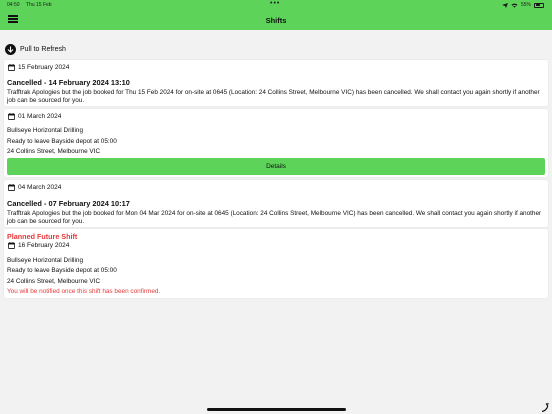 This screenshot has width=552, height=414. Describe the element at coordinates (504, 5) in the screenshot. I see `location-icon` at that location.